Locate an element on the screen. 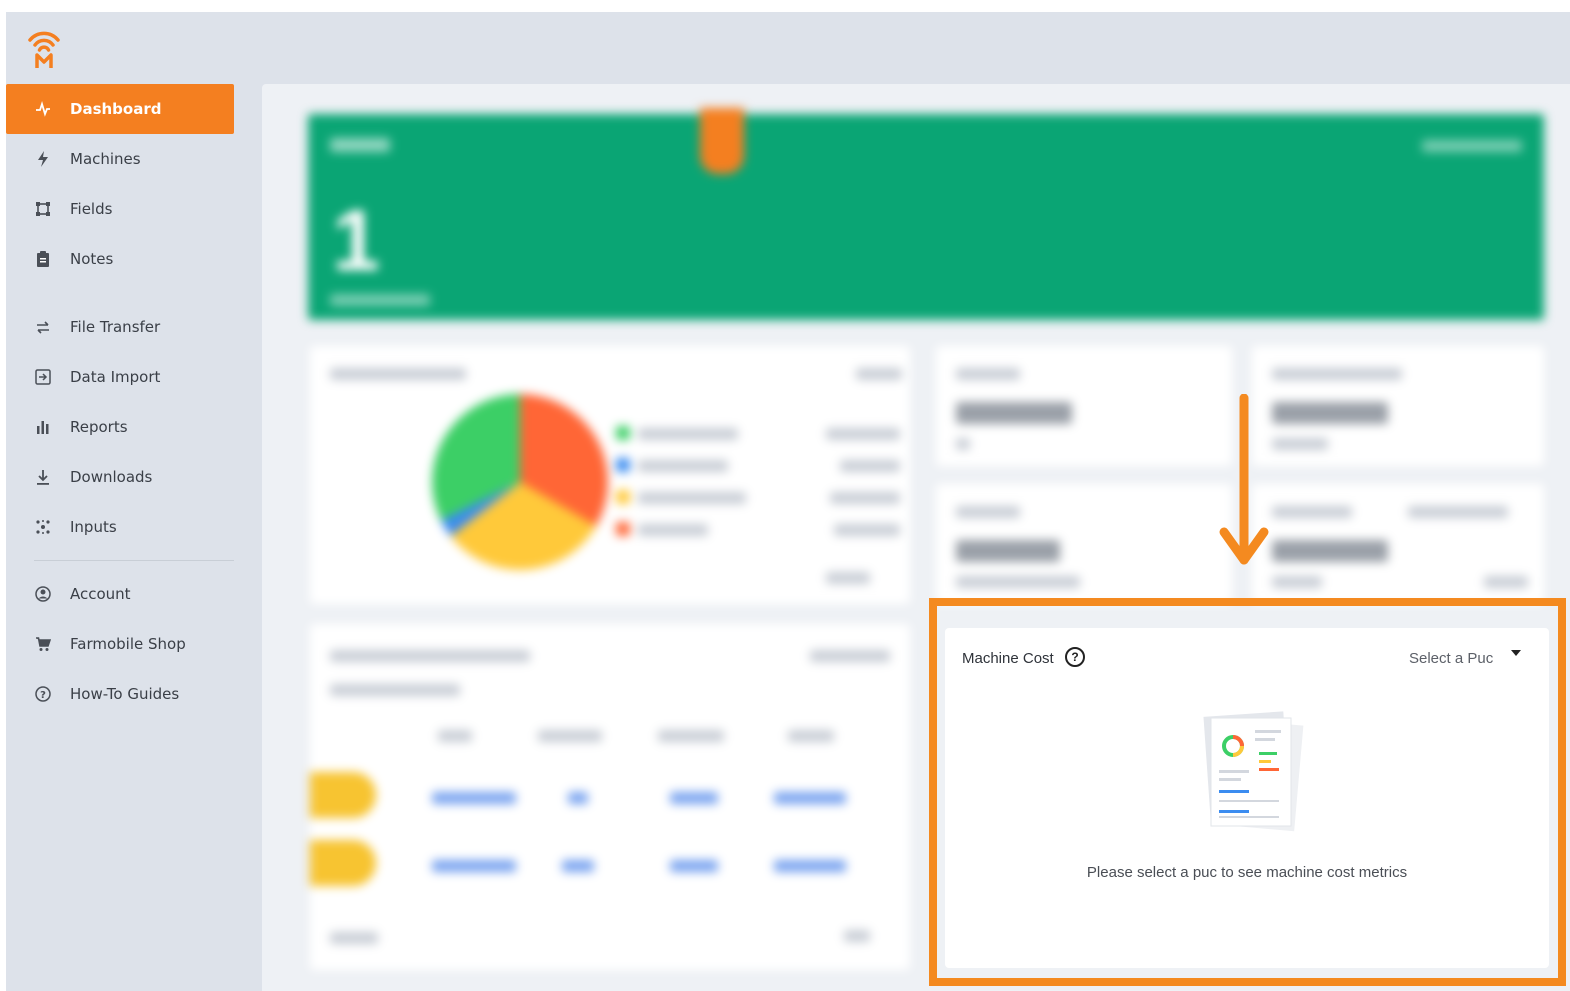 Image resolution: width=1570 pixels, height=991 pixels. sidebar-item-data-import: Data Import is located at coordinates (120, 377).